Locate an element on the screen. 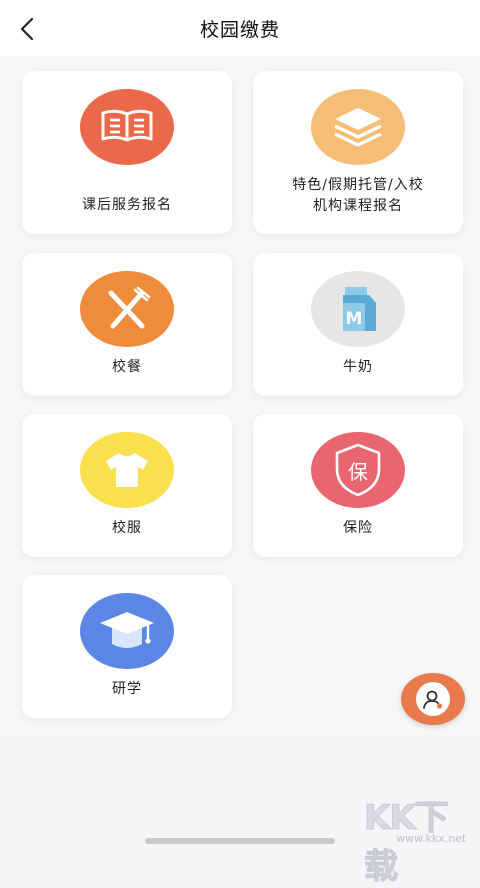  graduation-cap-icon is located at coordinates (127, 631).